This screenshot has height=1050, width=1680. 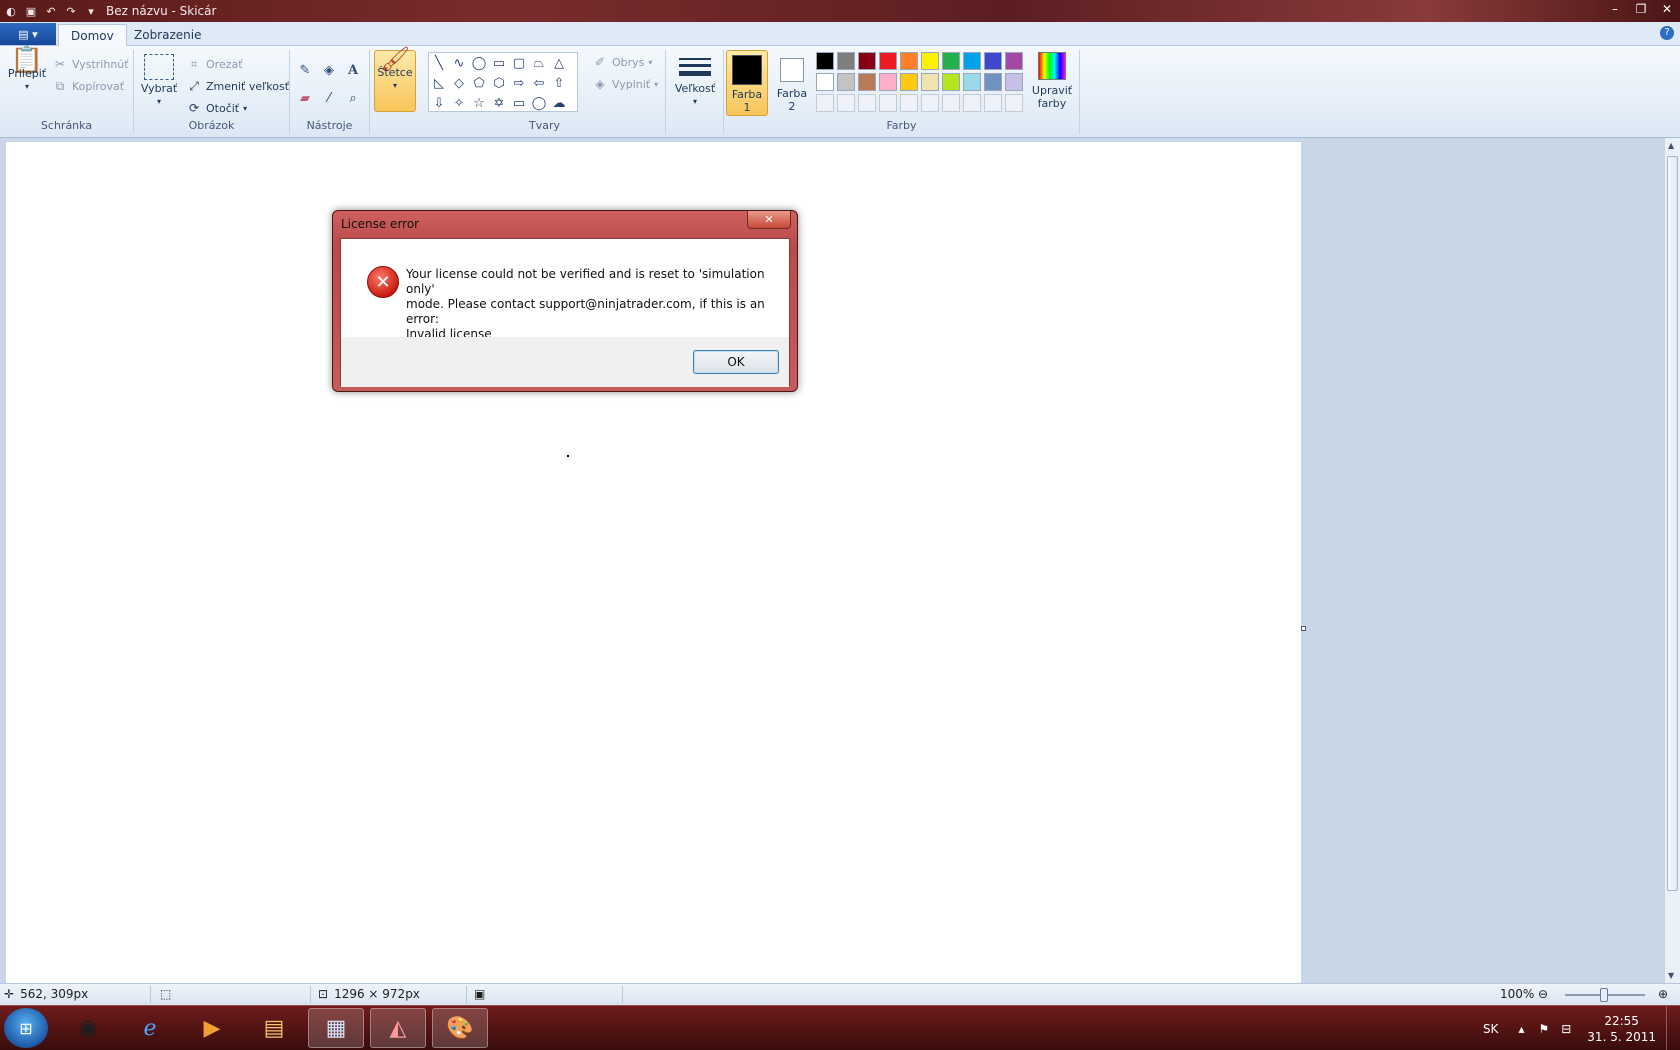 I want to click on outline-button: ✐ Obrys ▾, so click(x=622, y=62).